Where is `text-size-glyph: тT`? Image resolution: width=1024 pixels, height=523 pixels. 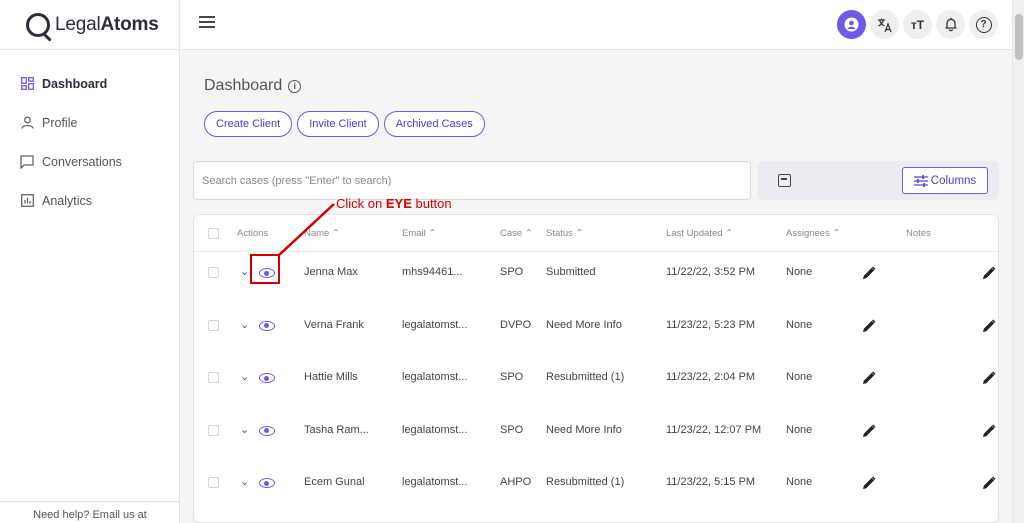
text-size-glyph: тT is located at coordinates (917, 24).